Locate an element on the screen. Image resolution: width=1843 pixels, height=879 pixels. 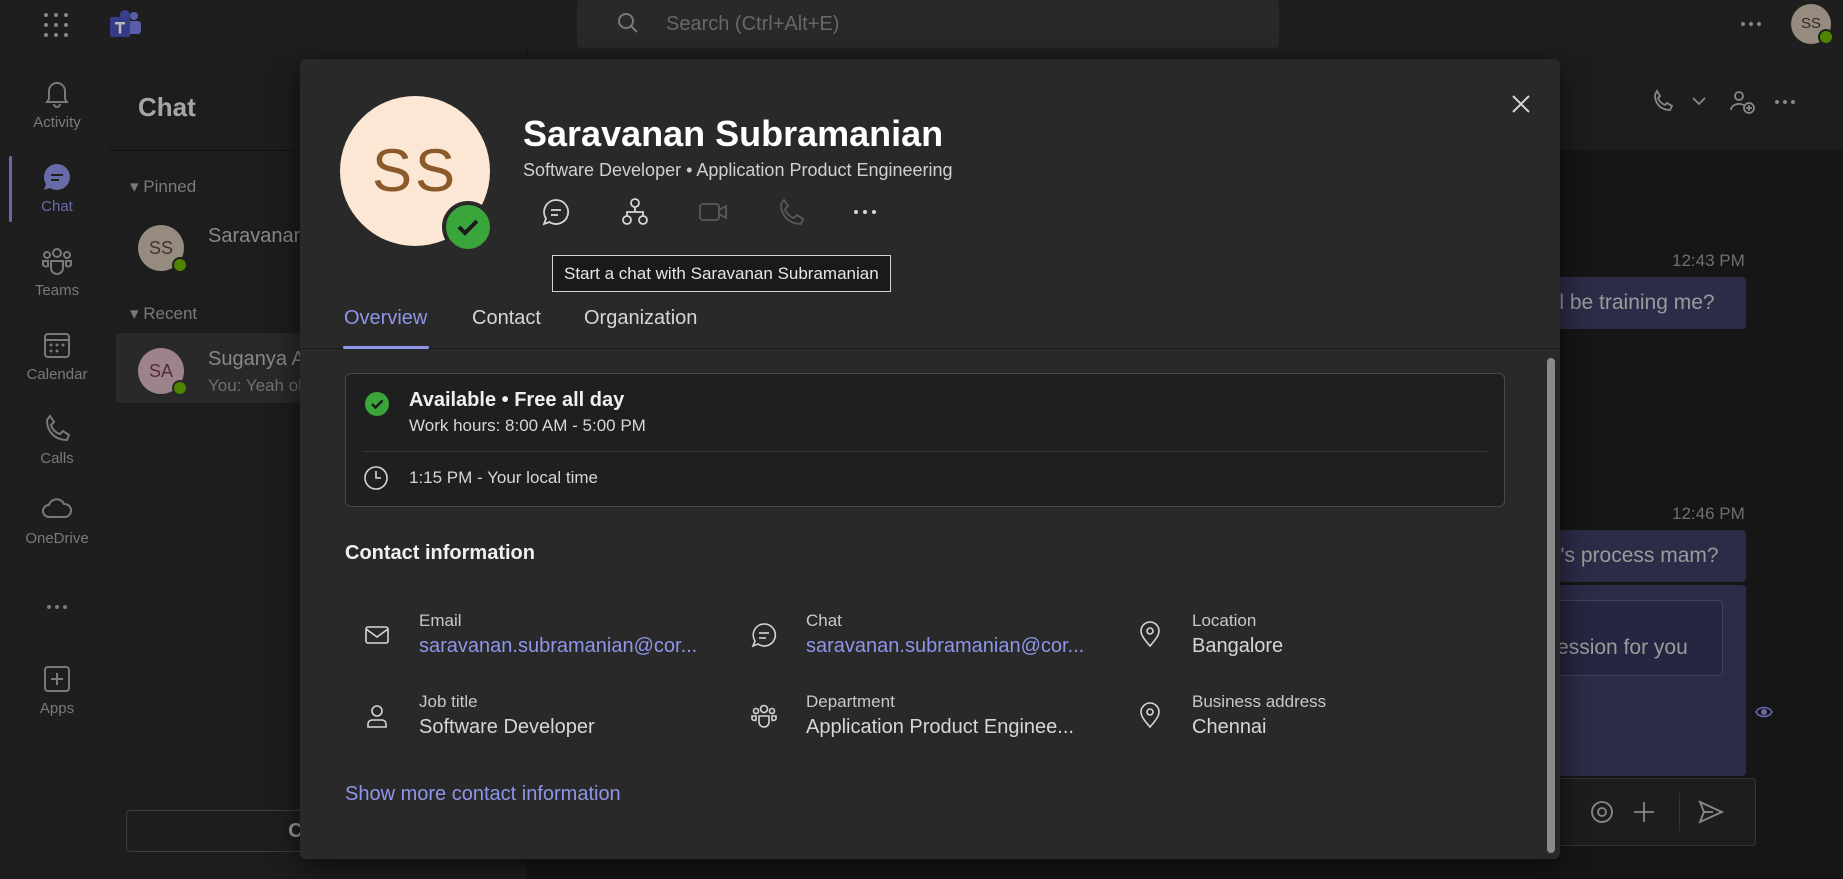
contact-job-title: Job title Software Developer is located at coordinates (528, 720).